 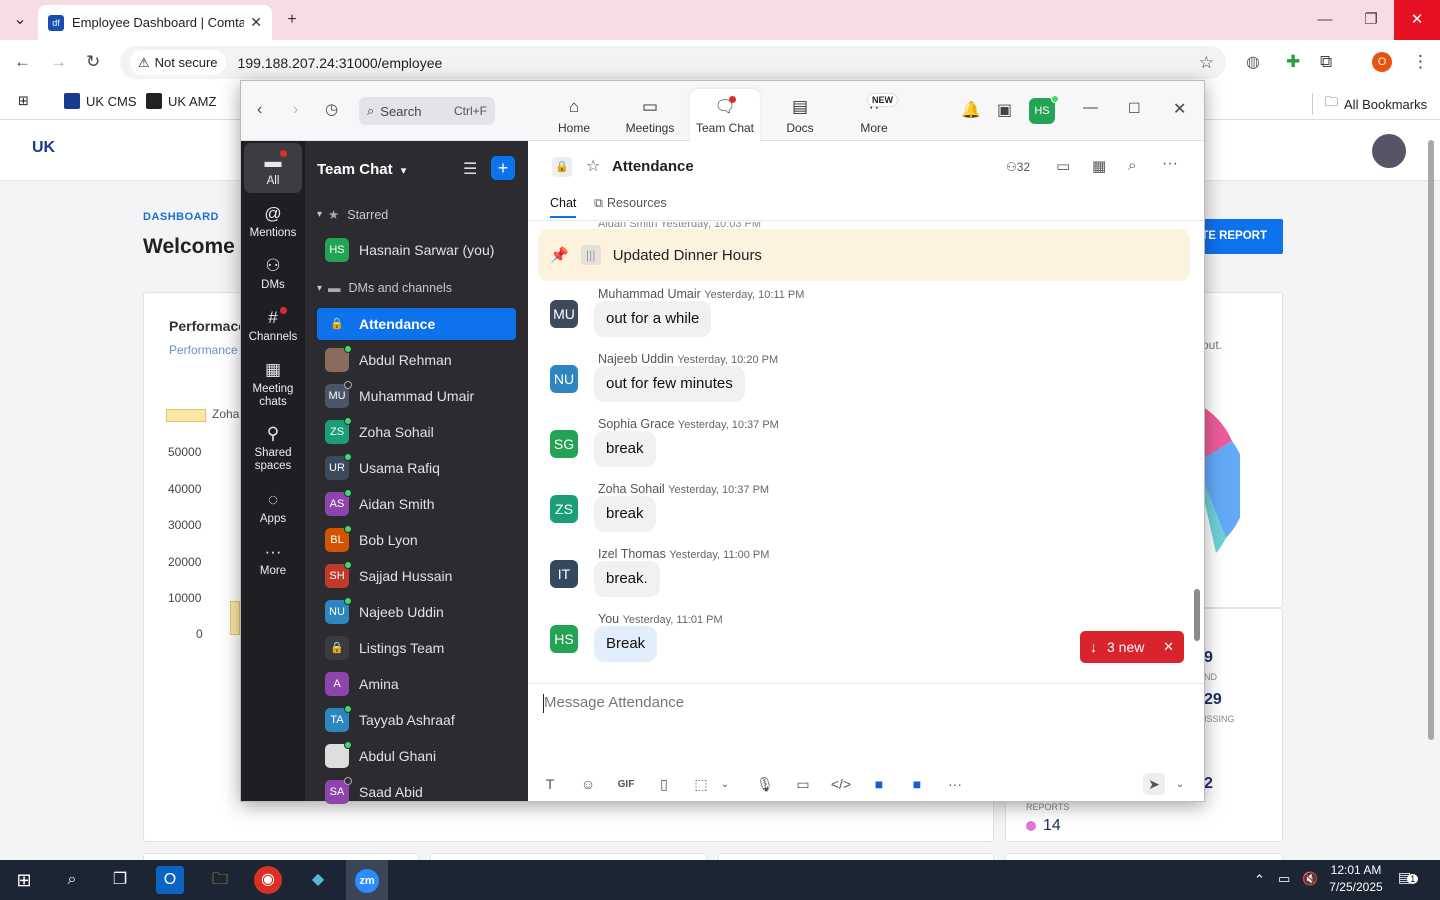 What do you see at coordinates (874, 115) in the screenshot?
I see `tab-more: ··MoreNEW` at bounding box center [874, 115].